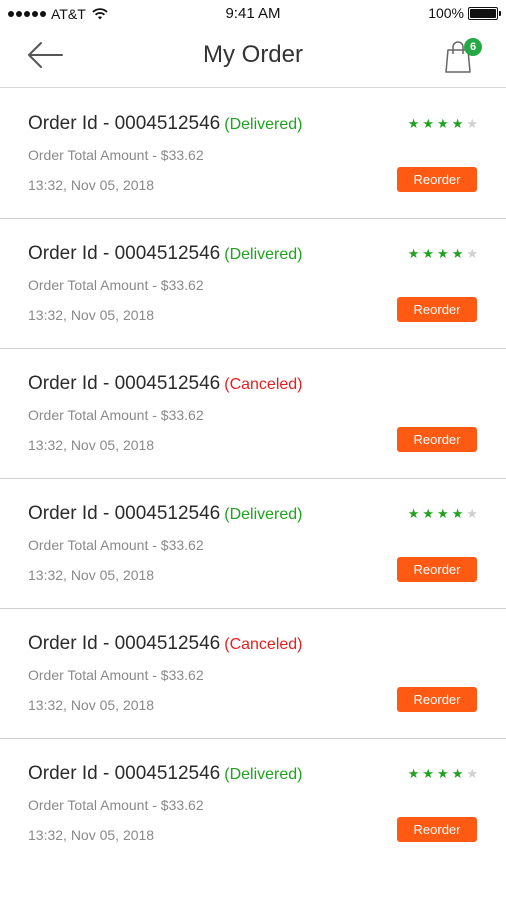 Image resolution: width=506 pixels, height=900 pixels. Describe the element at coordinates (27, 14) in the screenshot. I see `signal-icon` at that location.